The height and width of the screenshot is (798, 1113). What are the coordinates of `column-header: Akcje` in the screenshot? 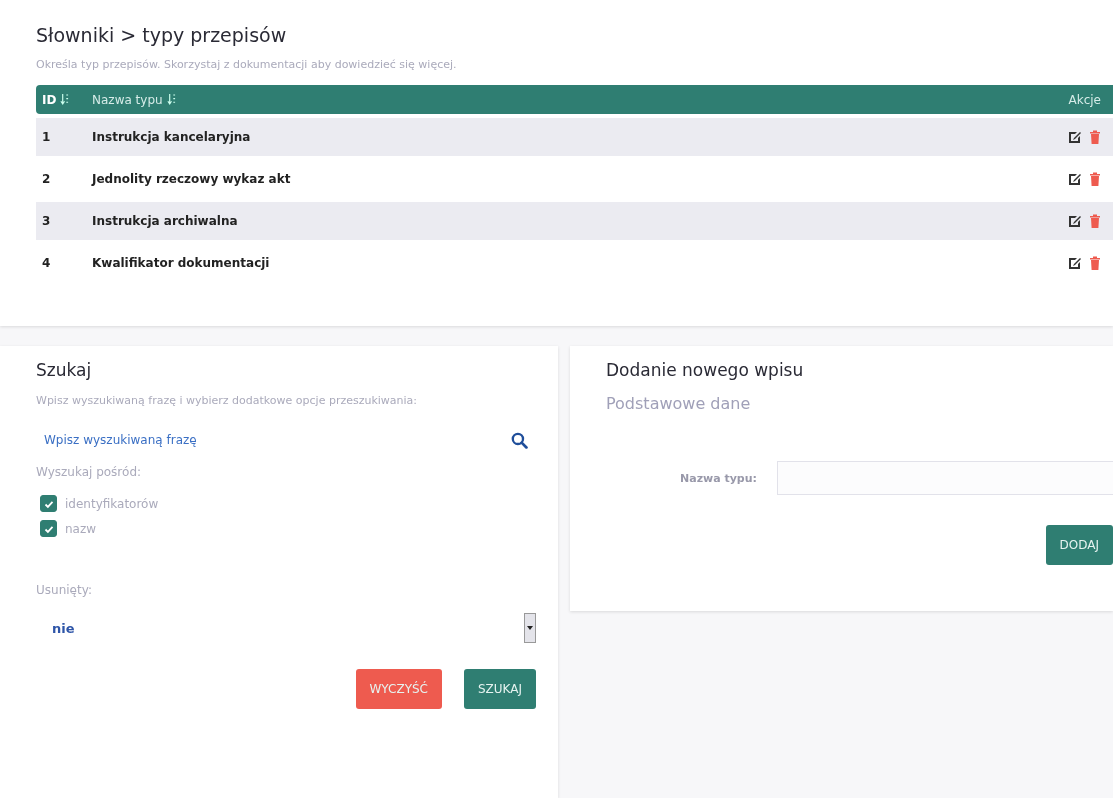 It's located at (1068, 99).